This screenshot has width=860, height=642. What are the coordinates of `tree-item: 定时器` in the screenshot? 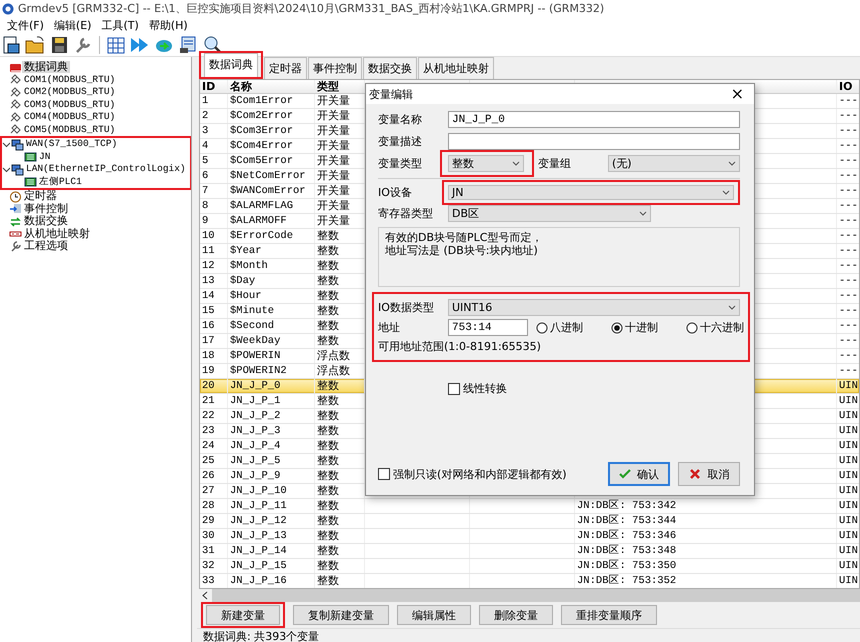 It's located at (40, 196).